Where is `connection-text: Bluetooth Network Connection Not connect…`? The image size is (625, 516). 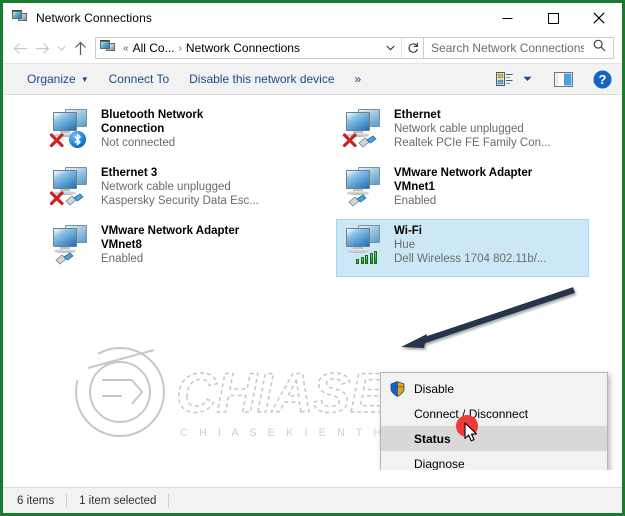 connection-text: Bluetooth Network Connection Not connect… is located at coordinates (197, 128).